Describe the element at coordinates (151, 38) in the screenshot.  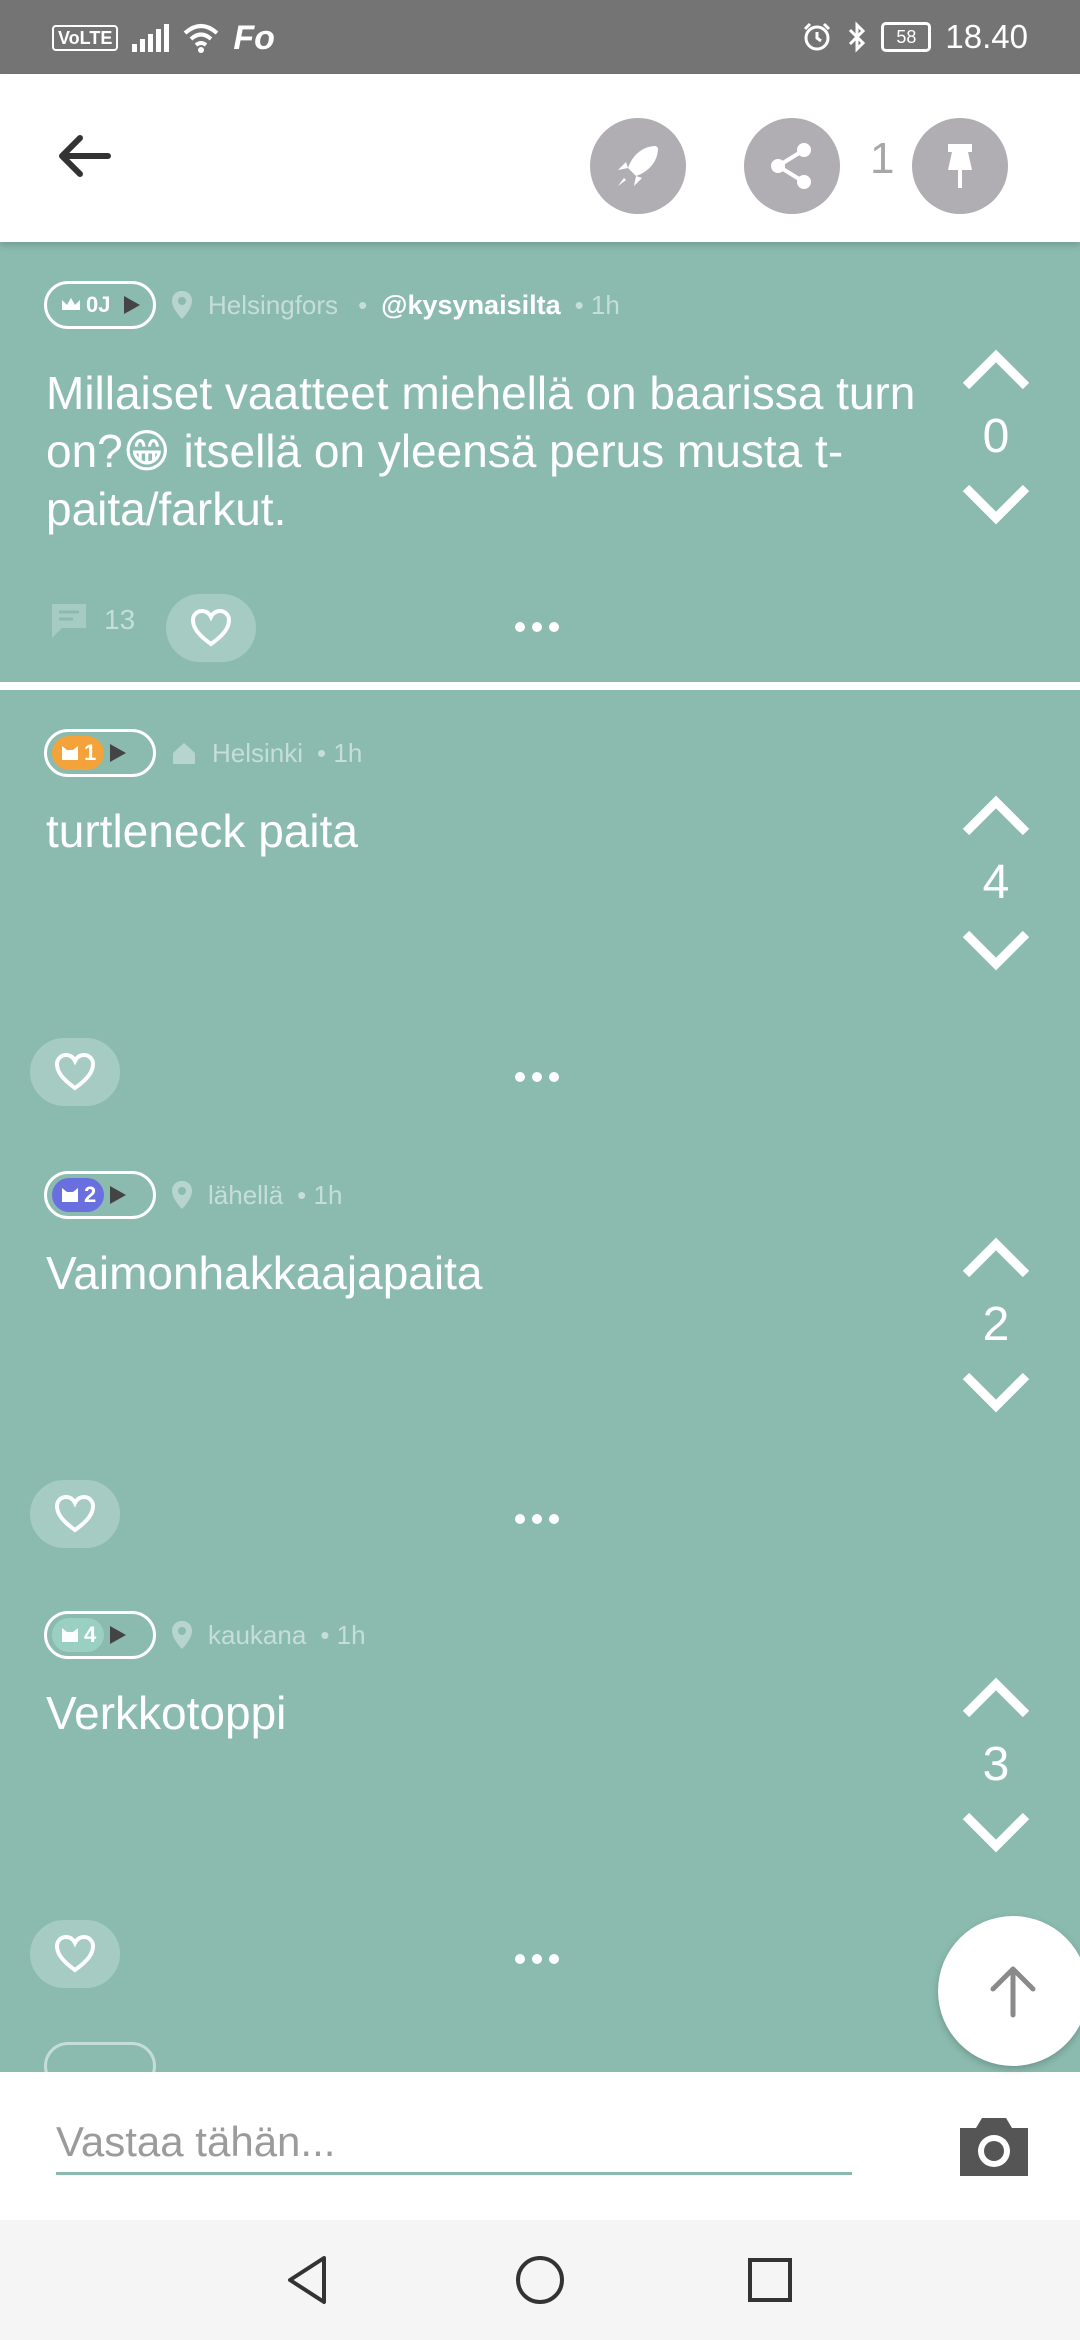
I see `signal-icon` at that location.